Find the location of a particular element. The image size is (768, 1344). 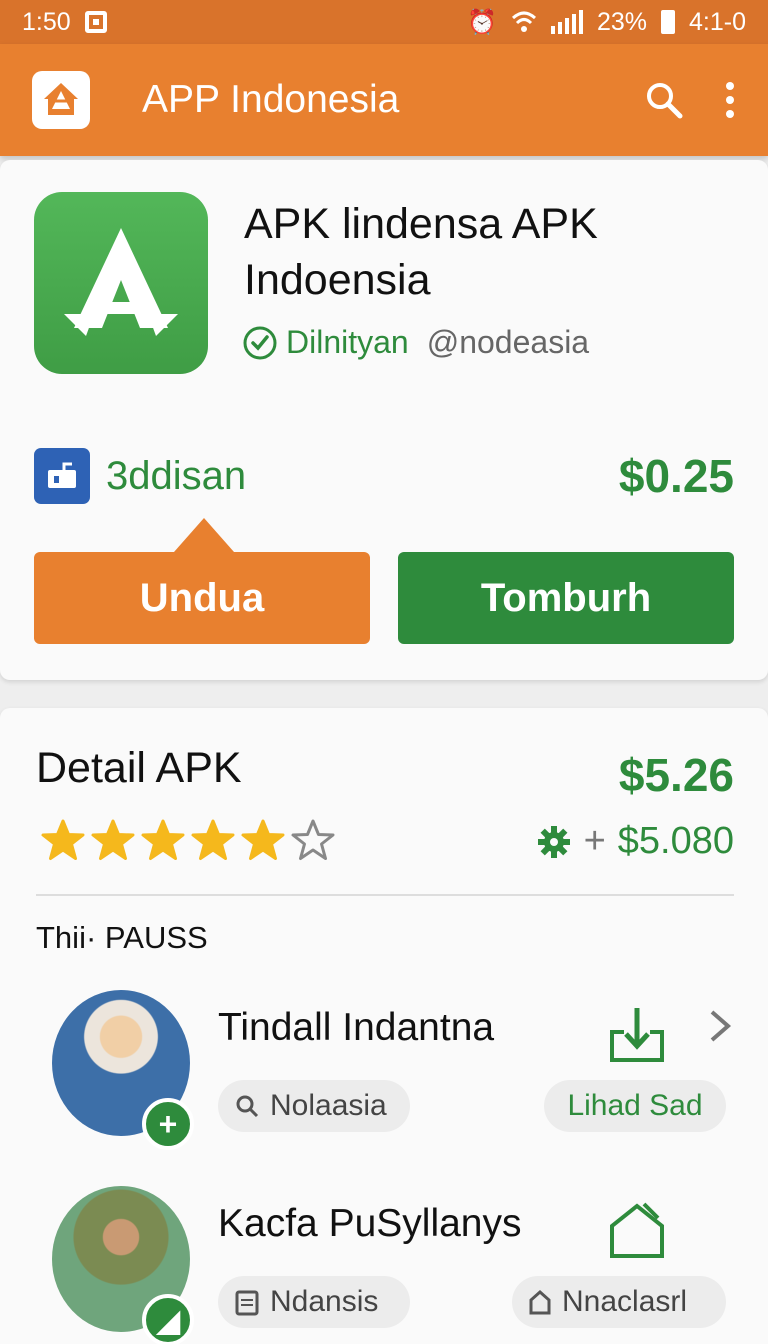

chevron-right-icon is located at coordinates (720, 1028).